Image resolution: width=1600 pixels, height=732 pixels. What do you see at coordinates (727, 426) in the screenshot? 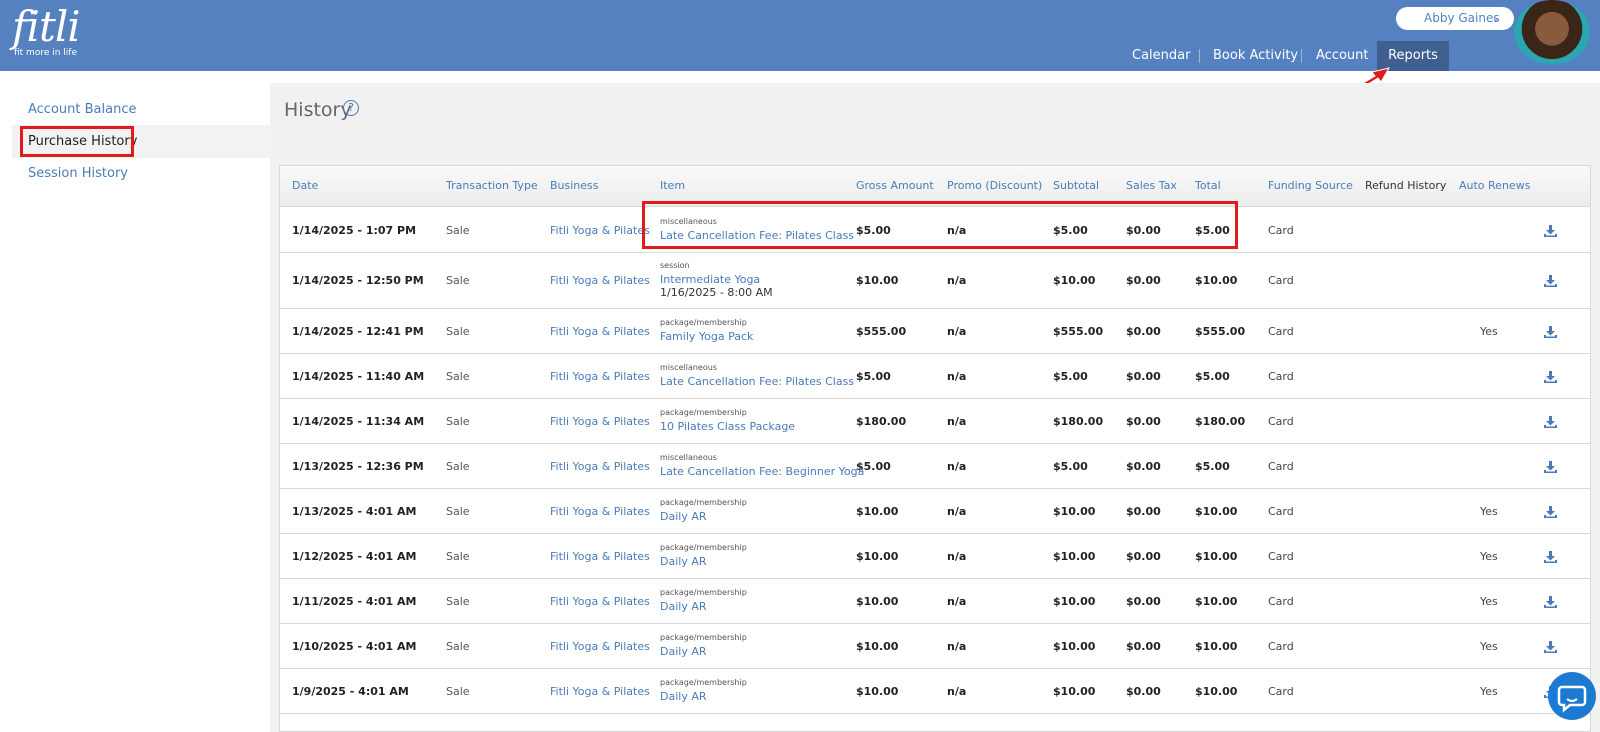
I see `row-item-link: 10 Pilates Class Package` at bounding box center [727, 426].